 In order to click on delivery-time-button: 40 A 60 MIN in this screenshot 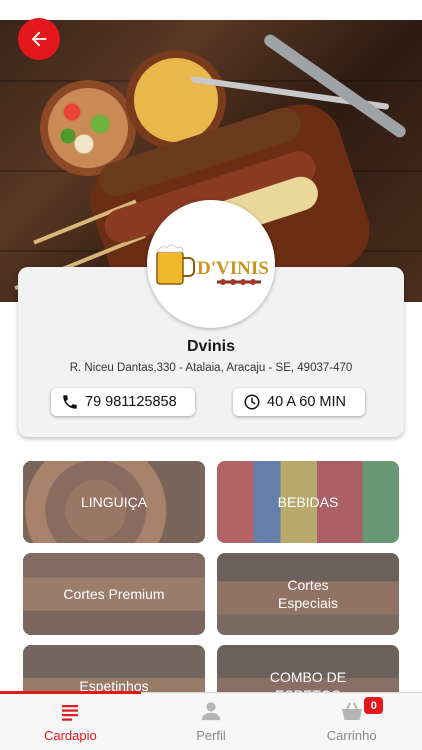, I will do `click(299, 402)`.